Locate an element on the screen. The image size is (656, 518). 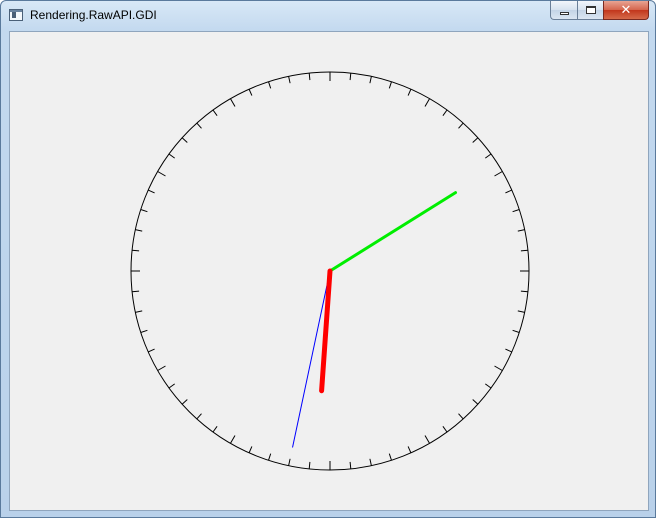
close-icon: ✕ is located at coordinates (626, 10).